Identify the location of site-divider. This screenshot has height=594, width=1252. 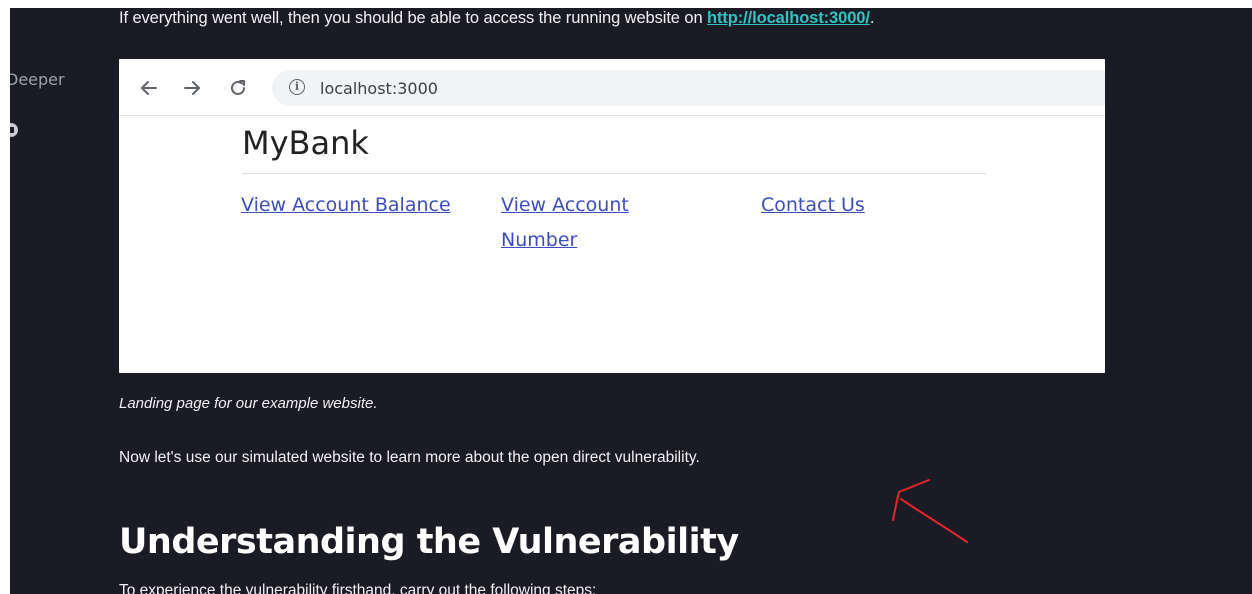
(614, 173).